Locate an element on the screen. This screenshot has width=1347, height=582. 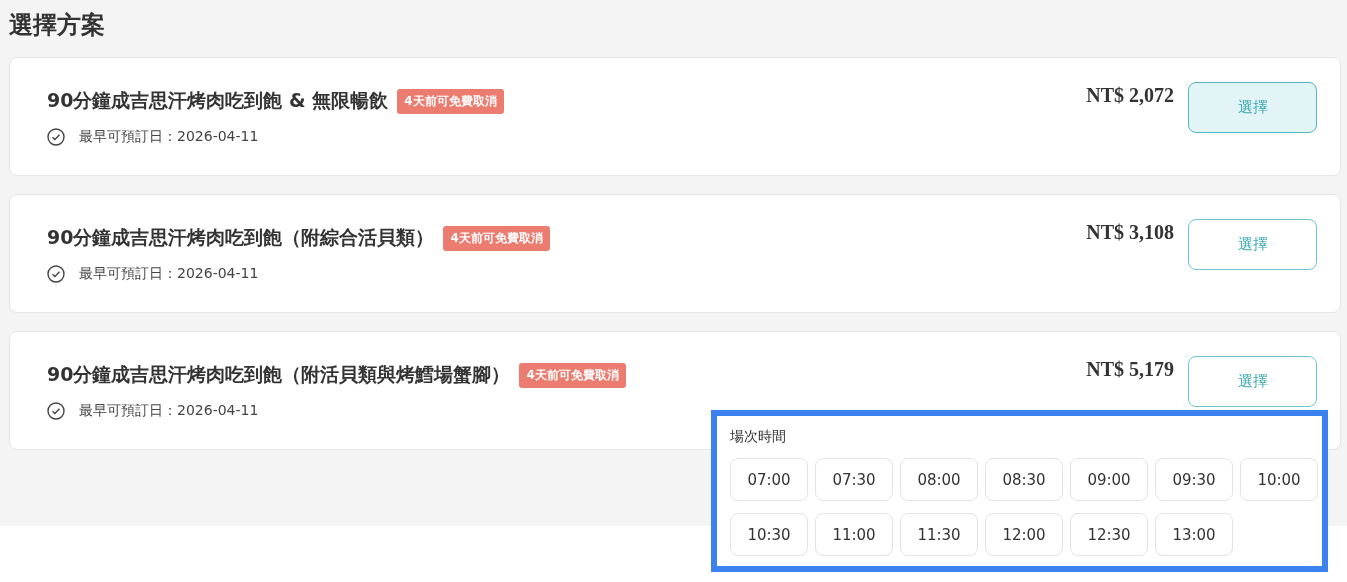
plan-name: 90分鐘成吉思汗烤肉吃到飽 & 無限暢飲 is located at coordinates (218, 100).